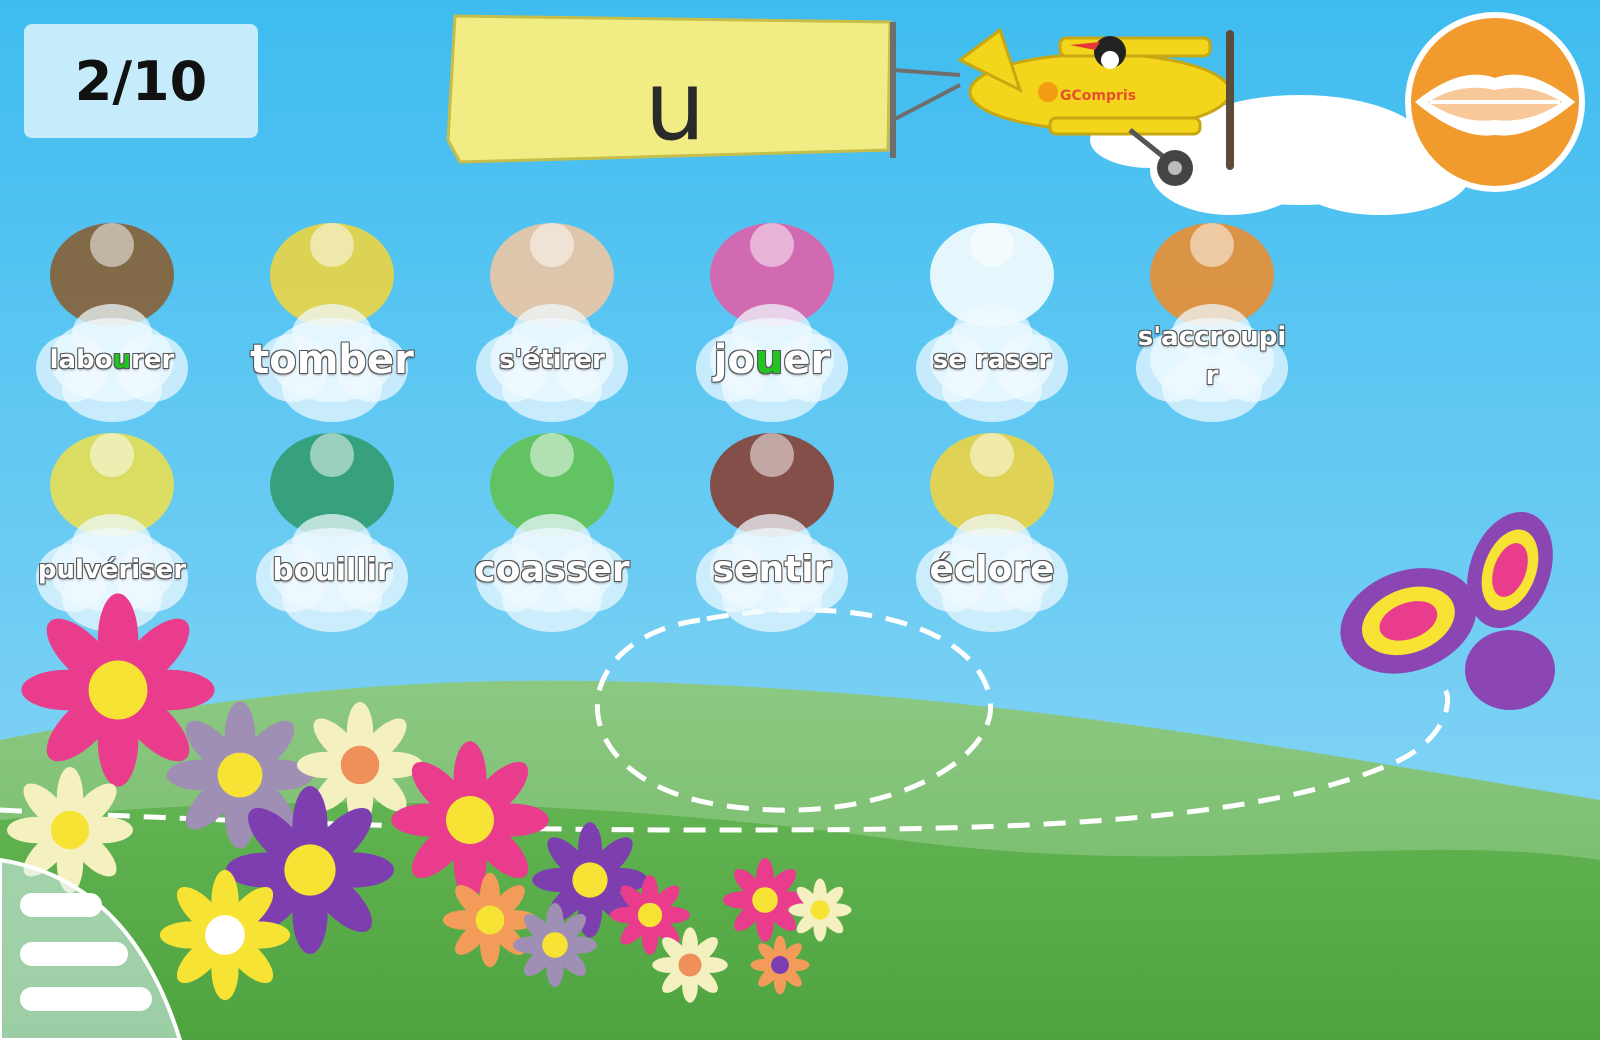 The image size is (1600, 1040). I want to click on target-sound-letter: u, so click(675, 106).